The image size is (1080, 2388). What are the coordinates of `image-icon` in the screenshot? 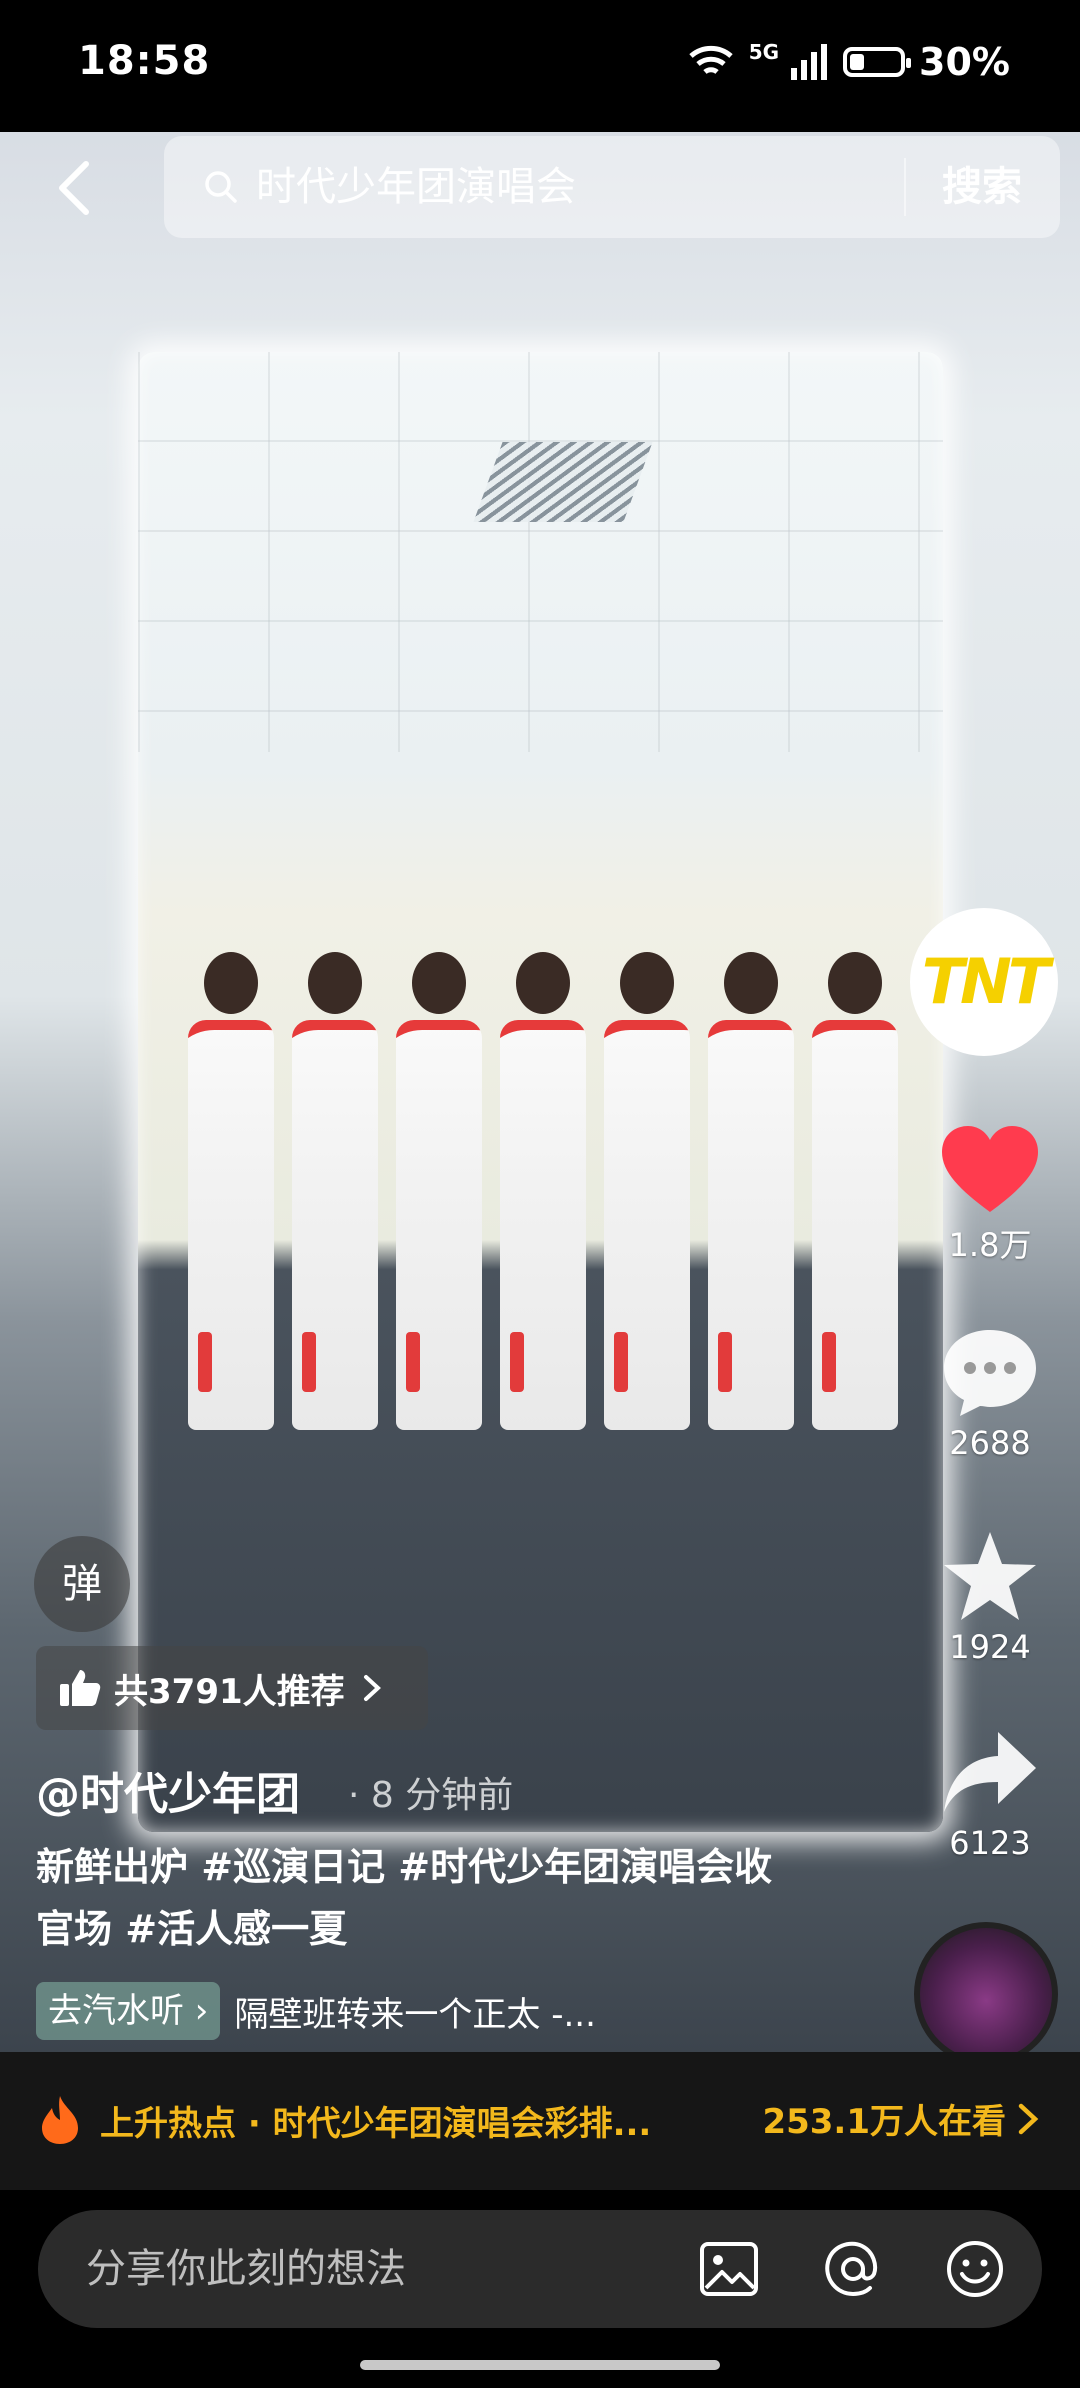 It's located at (729, 2269).